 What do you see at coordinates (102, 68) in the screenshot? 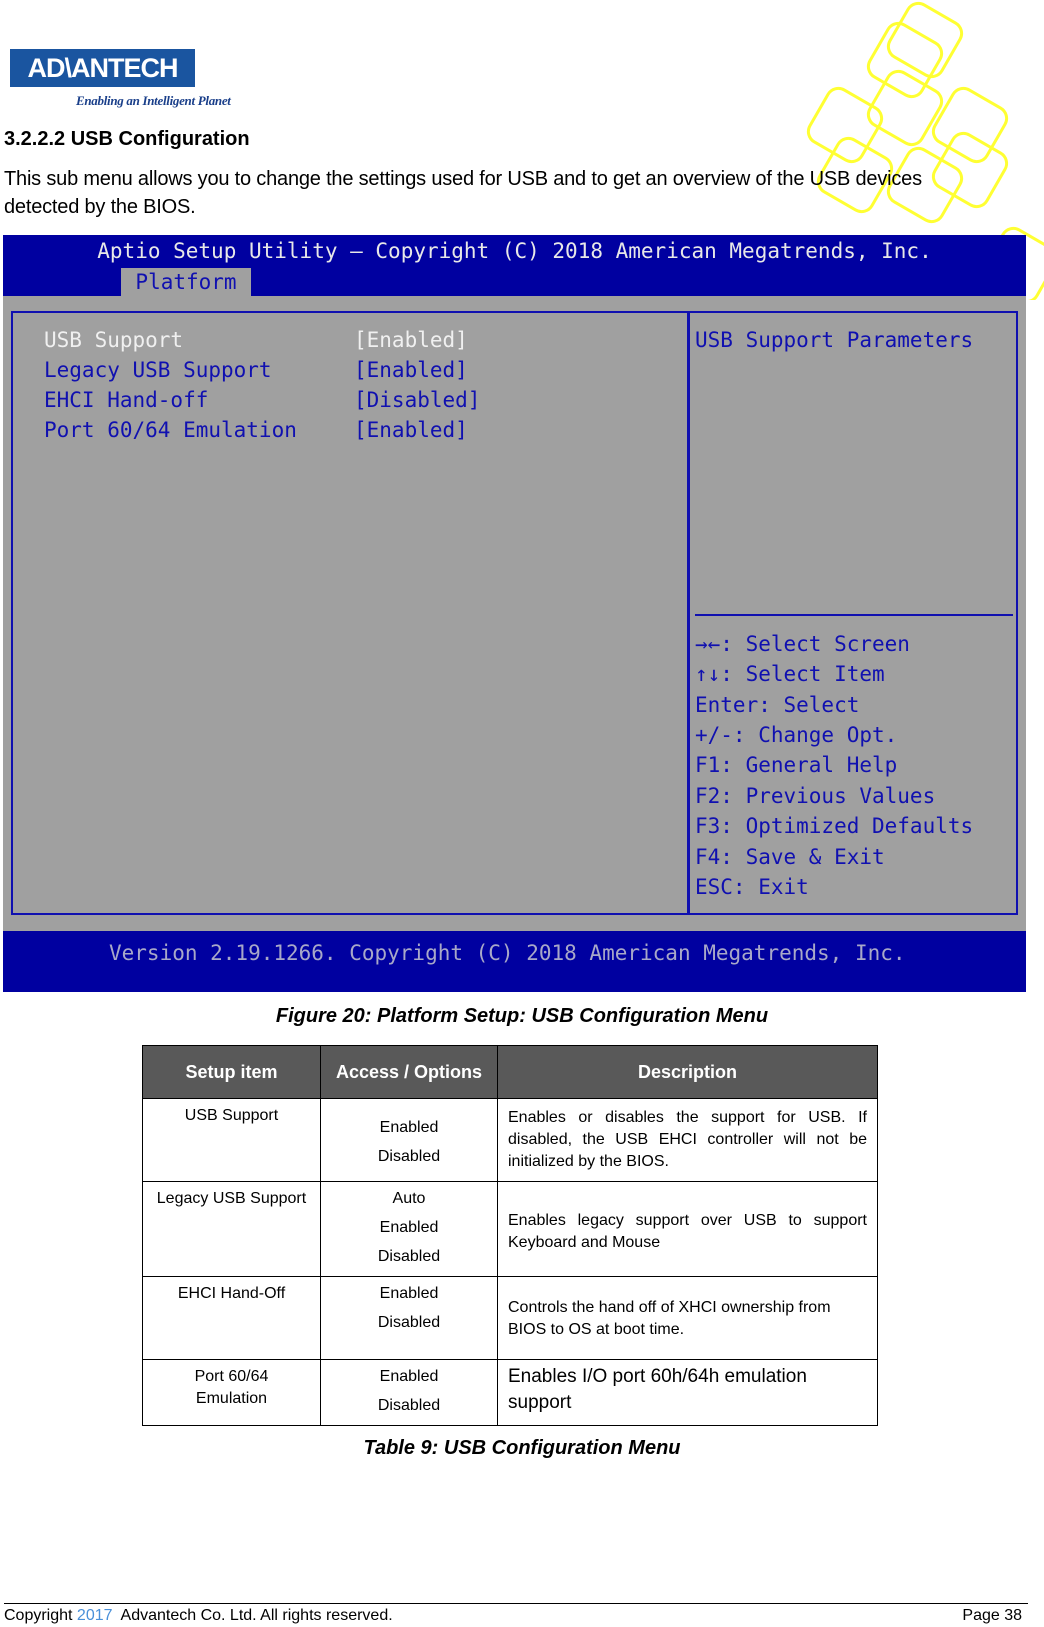
I see `advantech-logo: AD\ANTECH` at bounding box center [102, 68].